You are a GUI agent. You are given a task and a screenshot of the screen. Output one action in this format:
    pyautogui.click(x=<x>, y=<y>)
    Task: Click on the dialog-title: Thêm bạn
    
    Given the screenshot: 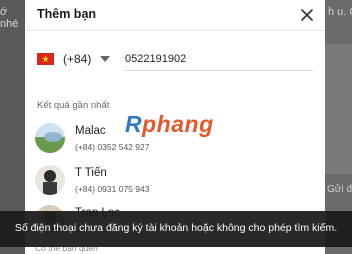 What is the action you would take?
    pyautogui.click(x=67, y=14)
    